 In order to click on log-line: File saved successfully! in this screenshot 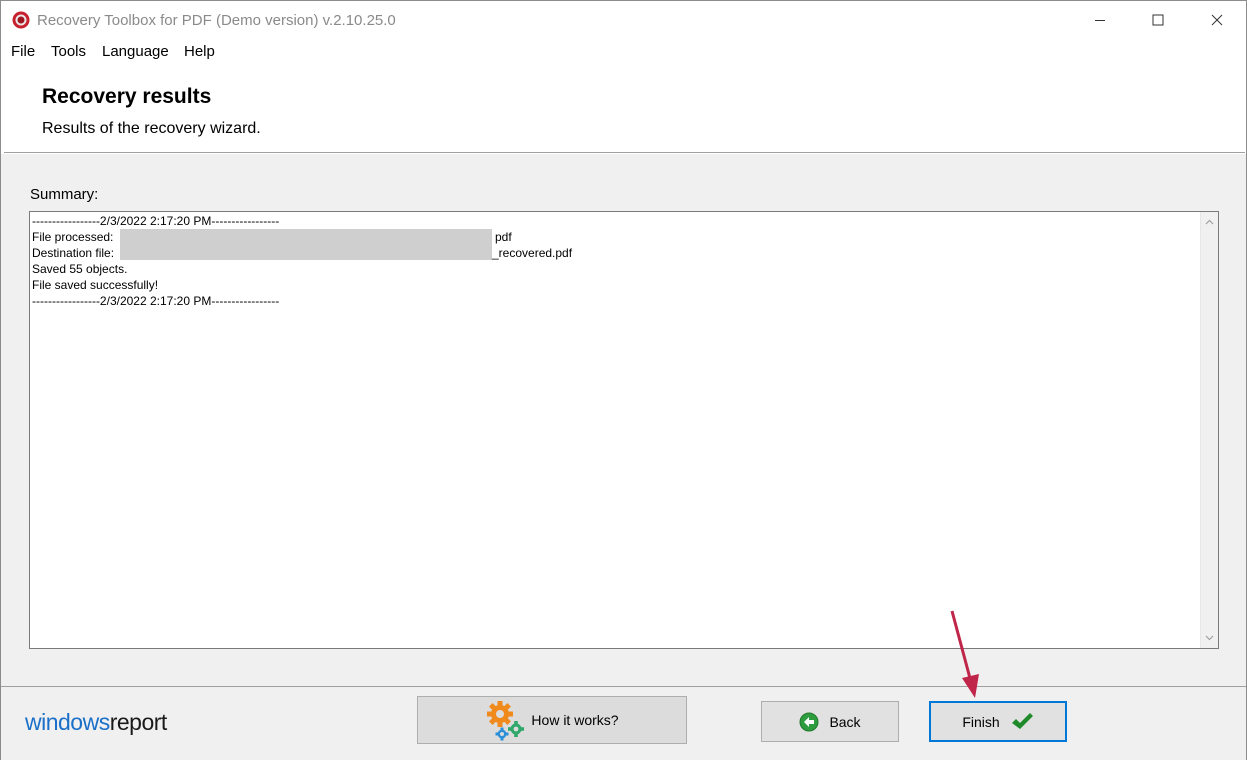, I will do `click(95, 285)`.